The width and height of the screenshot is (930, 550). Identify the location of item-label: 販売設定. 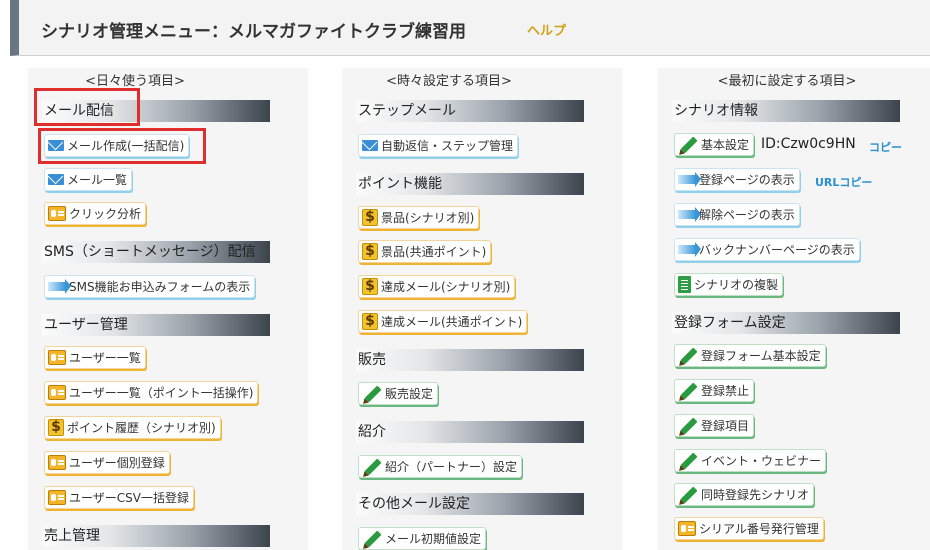
(409, 394).